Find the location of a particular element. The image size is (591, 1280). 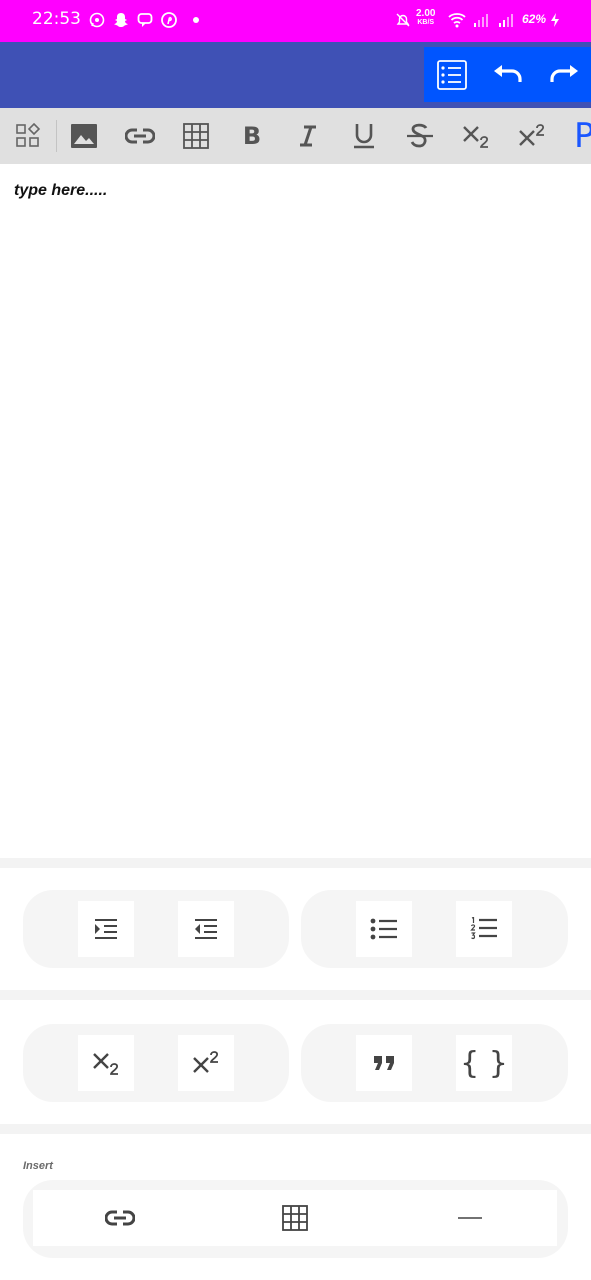

underline-icon is located at coordinates (364, 136).